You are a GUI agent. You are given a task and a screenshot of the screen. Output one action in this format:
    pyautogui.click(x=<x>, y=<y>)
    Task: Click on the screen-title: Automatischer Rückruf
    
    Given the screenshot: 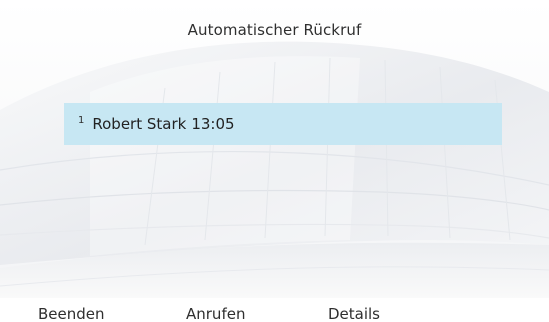 What is the action you would take?
    pyautogui.click(x=274, y=30)
    